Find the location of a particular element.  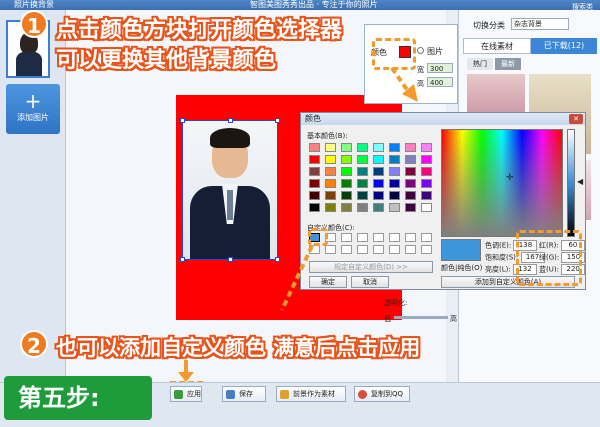

opacity-label: 透明化: is located at coordinates (396, 303).